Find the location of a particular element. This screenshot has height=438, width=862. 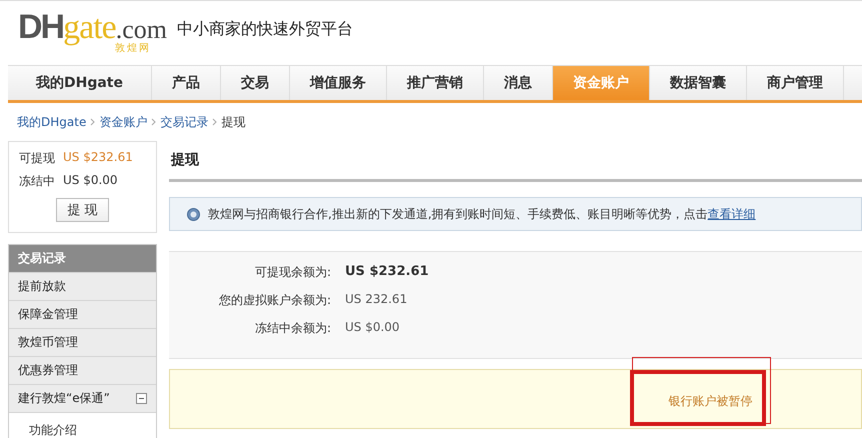

site-slogan: 中小商家的快速外贸平台 is located at coordinates (265, 29).